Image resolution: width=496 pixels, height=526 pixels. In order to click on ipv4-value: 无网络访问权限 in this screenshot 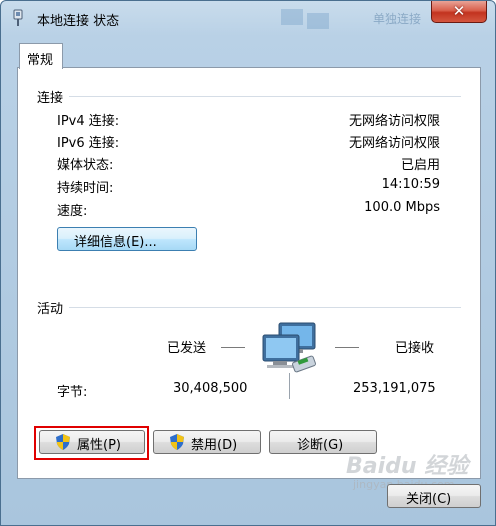, I will do `click(394, 121)`.